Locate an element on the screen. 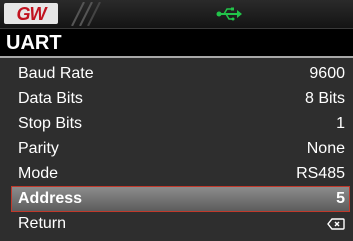 Image resolution: width=353 pixels, height=241 pixels. menu-item-value: RS485 is located at coordinates (320, 173).